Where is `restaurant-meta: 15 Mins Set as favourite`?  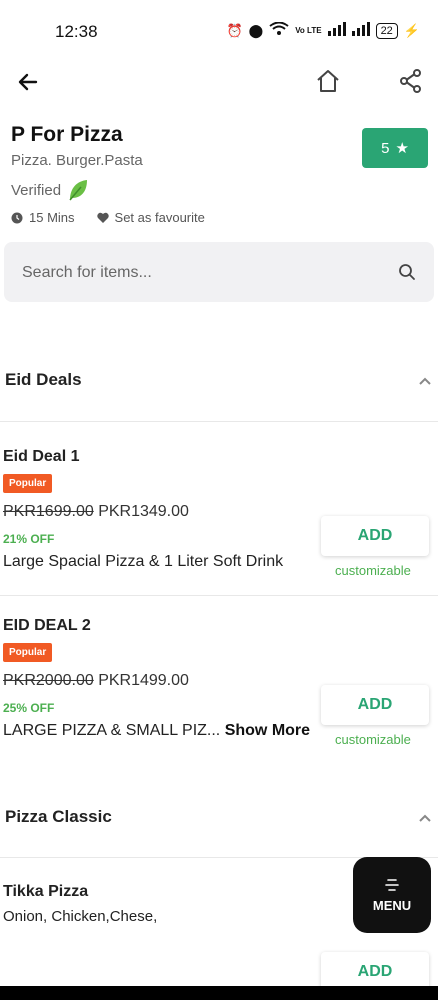 restaurant-meta: 15 Mins Set as favourite is located at coordinates (108, 217).